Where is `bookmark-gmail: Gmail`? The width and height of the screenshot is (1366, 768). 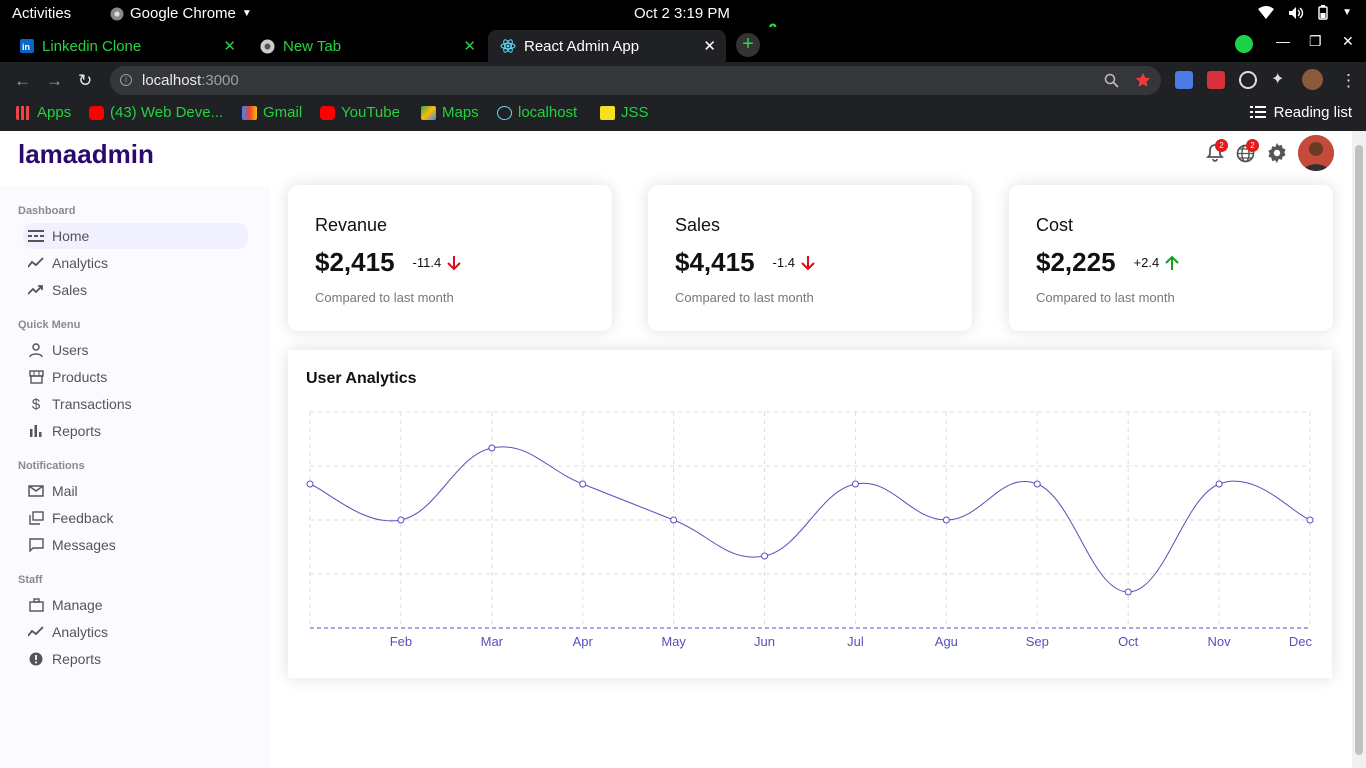 bookmark-gmail: Gmail is located at coordinates (272, 112).